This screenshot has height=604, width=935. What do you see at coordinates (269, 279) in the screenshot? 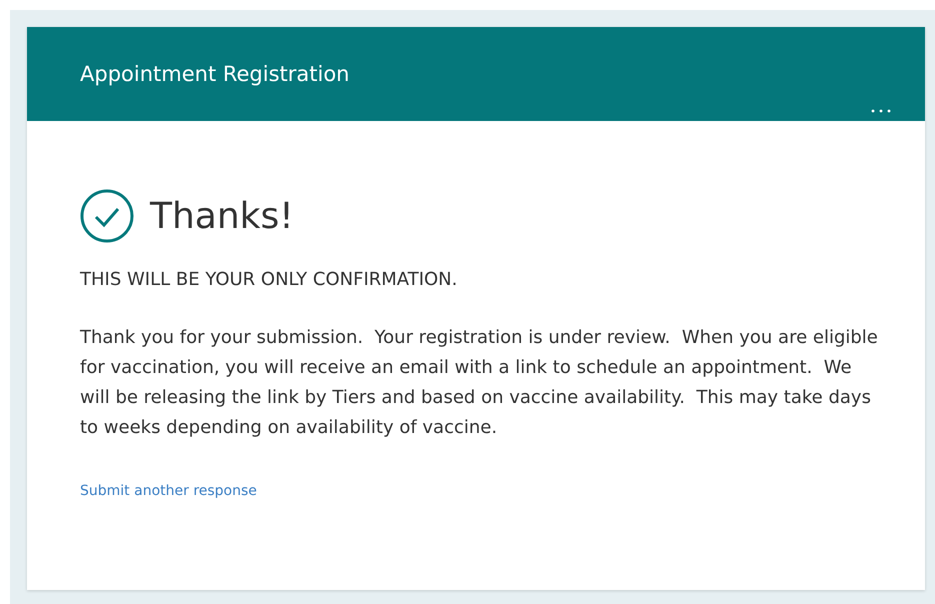
I see `confirmation-notice: THIS WILL BE YOUR ONLY CONFIRMATION.` at bounding box center [269, 279].